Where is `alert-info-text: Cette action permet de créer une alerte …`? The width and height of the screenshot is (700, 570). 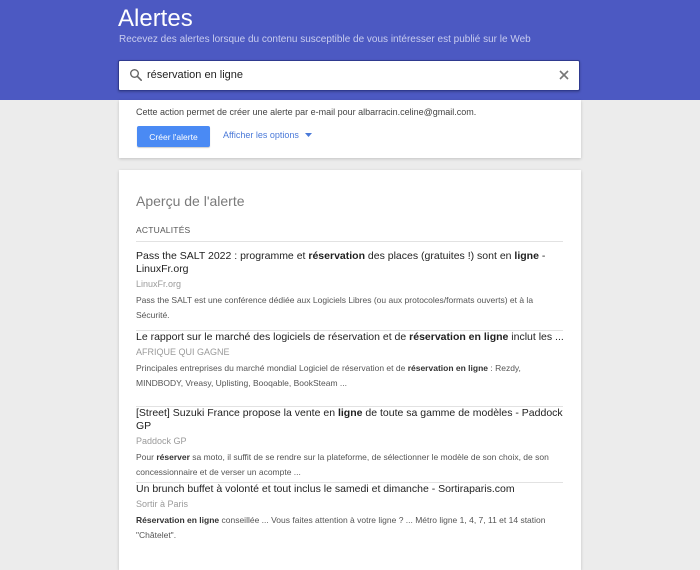
alert-info-text: Cette action permet de créer une alerte … is located at coordinates (306, 112).